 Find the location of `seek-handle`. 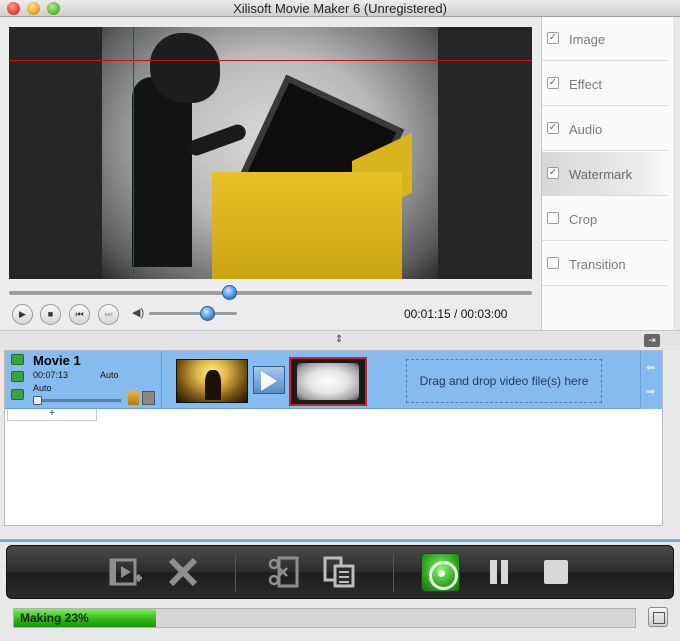

seek-handle is located at coordinates (229, 292).